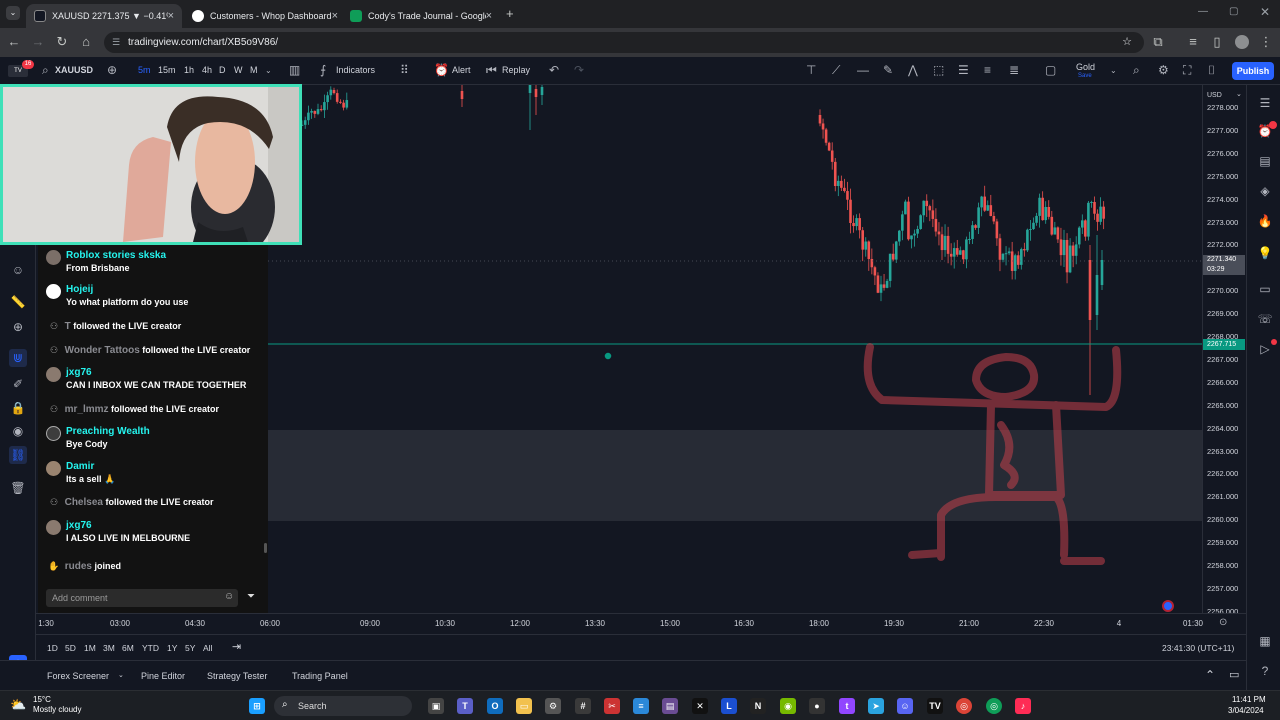  Describe the element at coordinates (237, 676) in the screenshot. I see `tab-strategy-tester: Strategy Tester` at that location.